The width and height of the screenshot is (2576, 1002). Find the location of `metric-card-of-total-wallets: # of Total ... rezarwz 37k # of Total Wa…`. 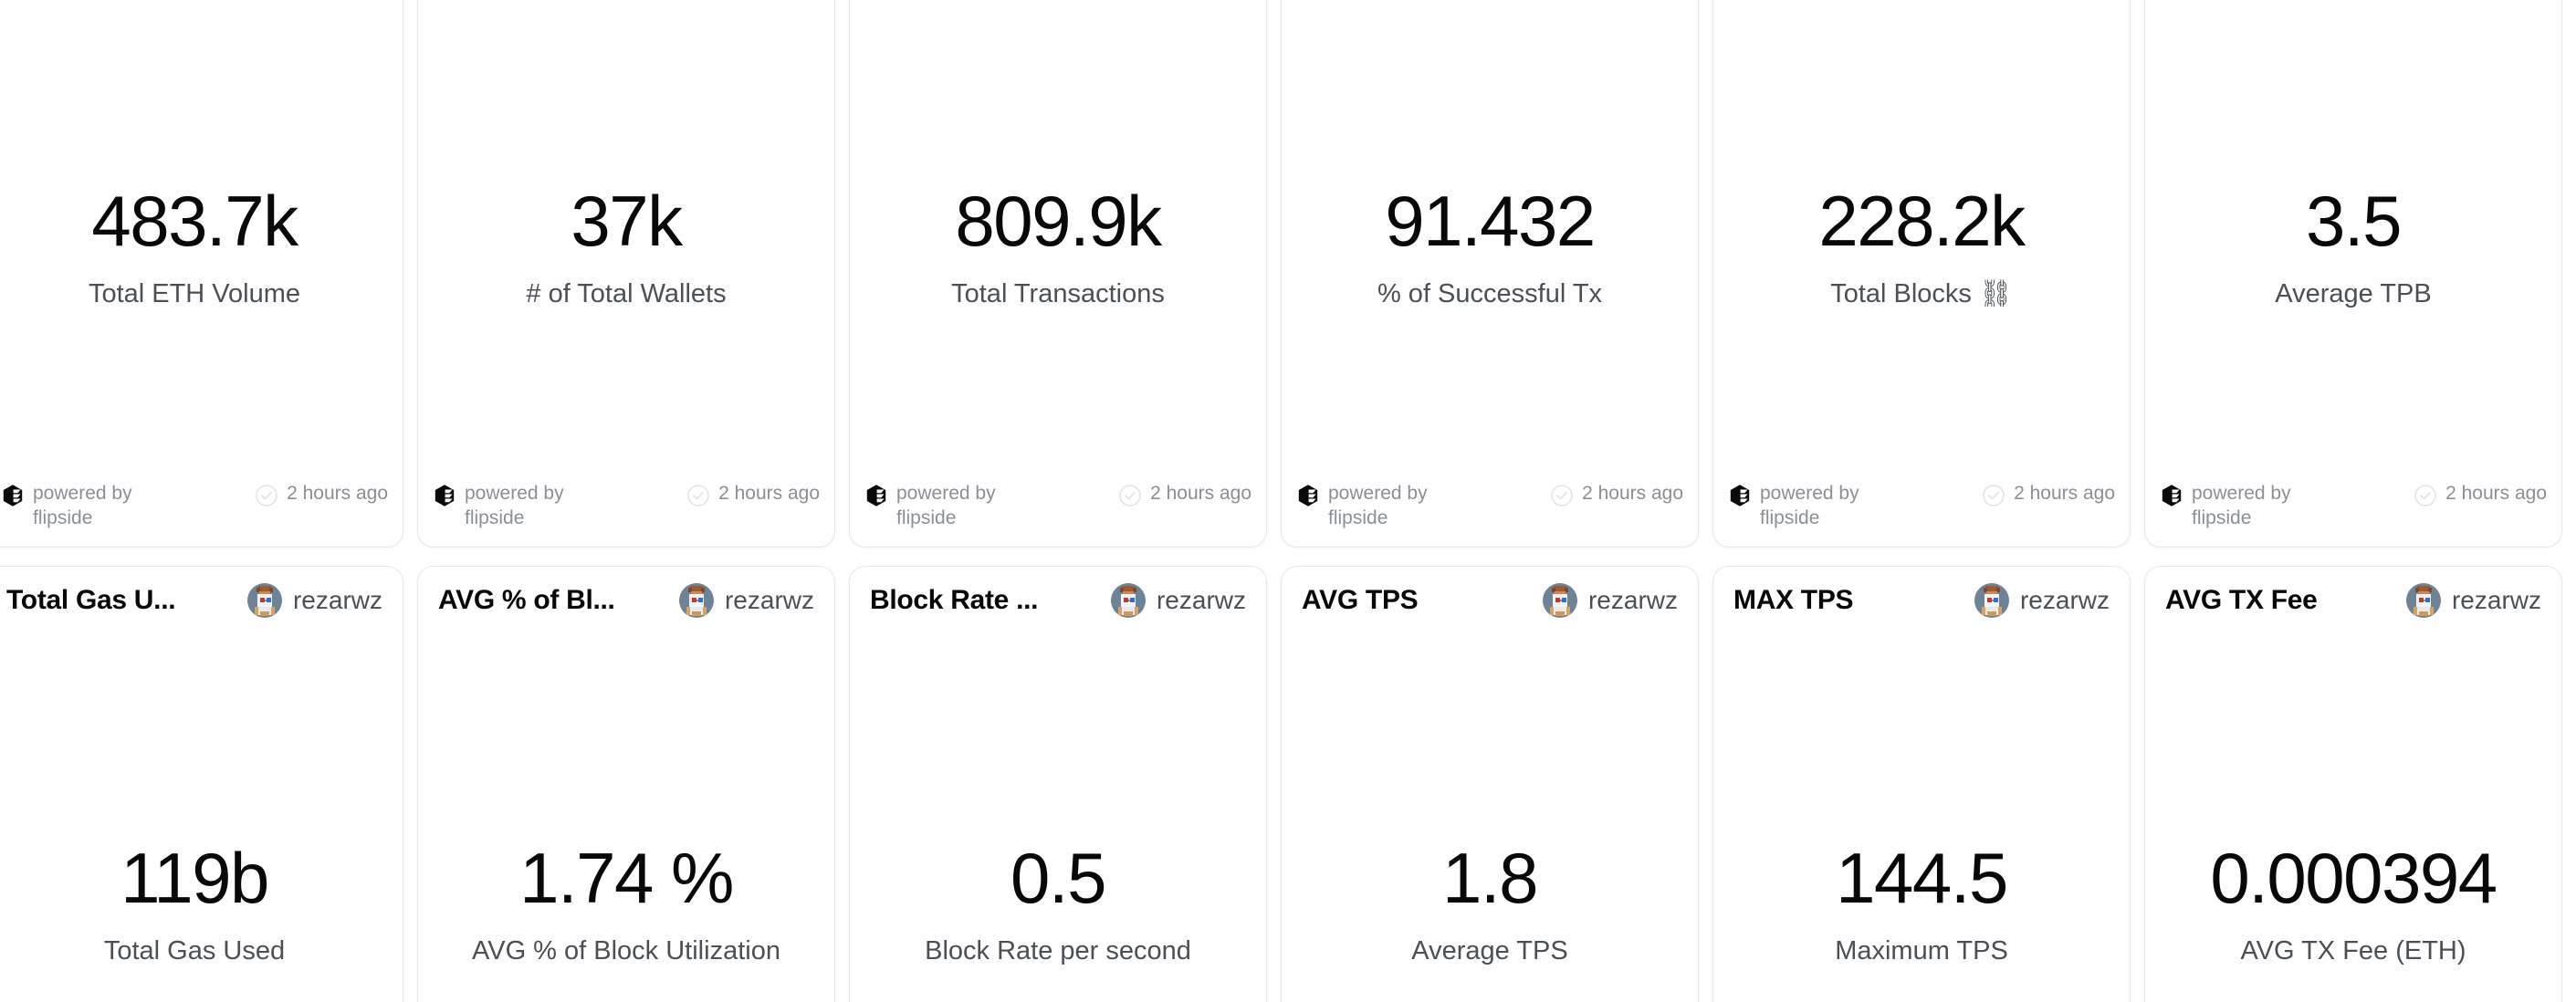

metric-card-of-total-wallets: # of Total ... rezarwz 37k # of Total Wa… is located at coordinates (626, 274).